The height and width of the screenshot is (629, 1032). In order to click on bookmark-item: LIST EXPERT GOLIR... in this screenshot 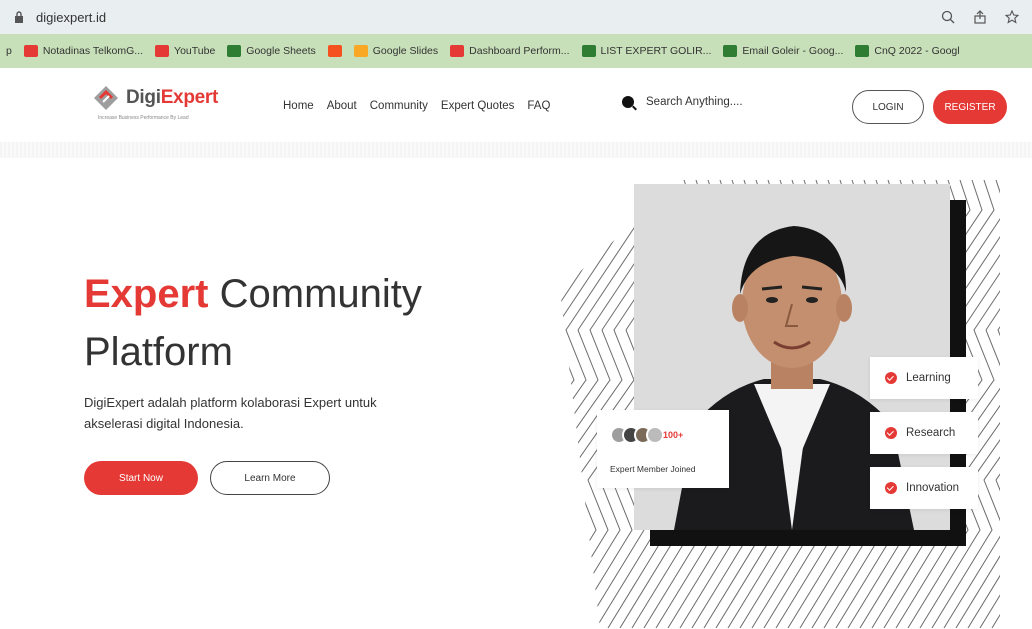, I will do `click(646, 51)`.